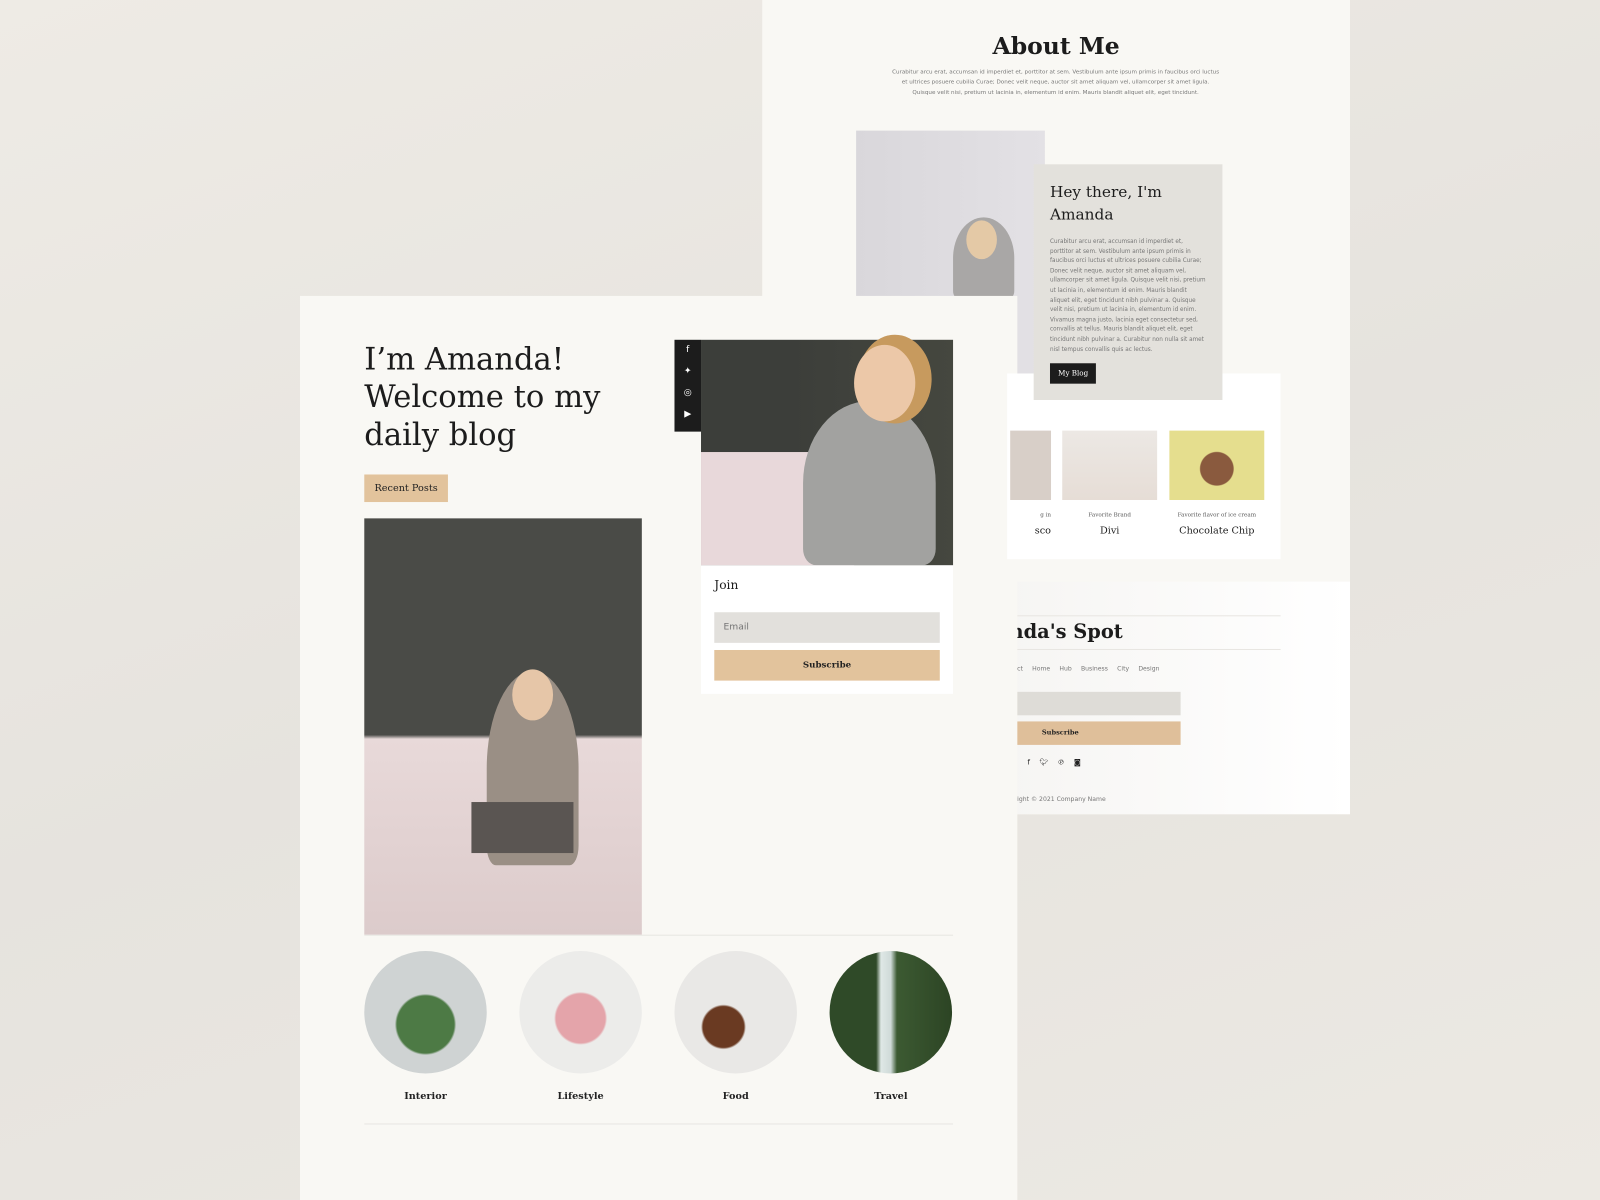 The image size is (1600, 1200). Describe the element at coordinates (1077, 762) in the screenshot. I see `instagram-icon: ◙` at that location.